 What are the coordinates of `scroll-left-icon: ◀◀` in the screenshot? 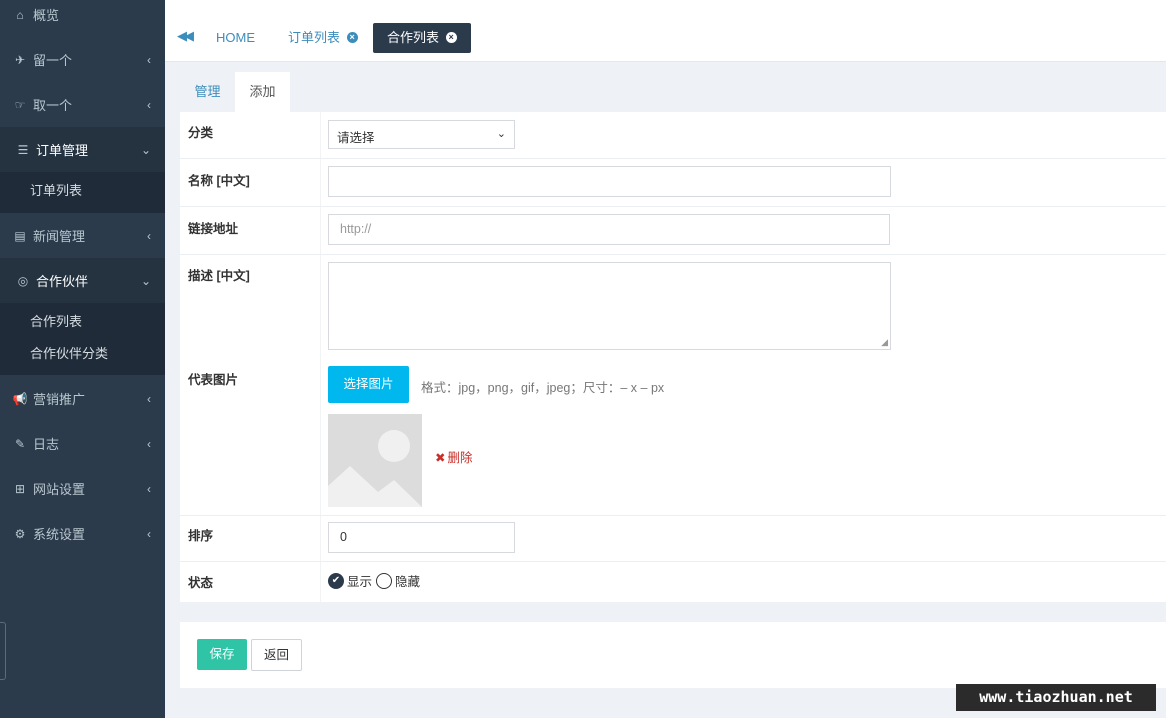 It's located at (185, 36).